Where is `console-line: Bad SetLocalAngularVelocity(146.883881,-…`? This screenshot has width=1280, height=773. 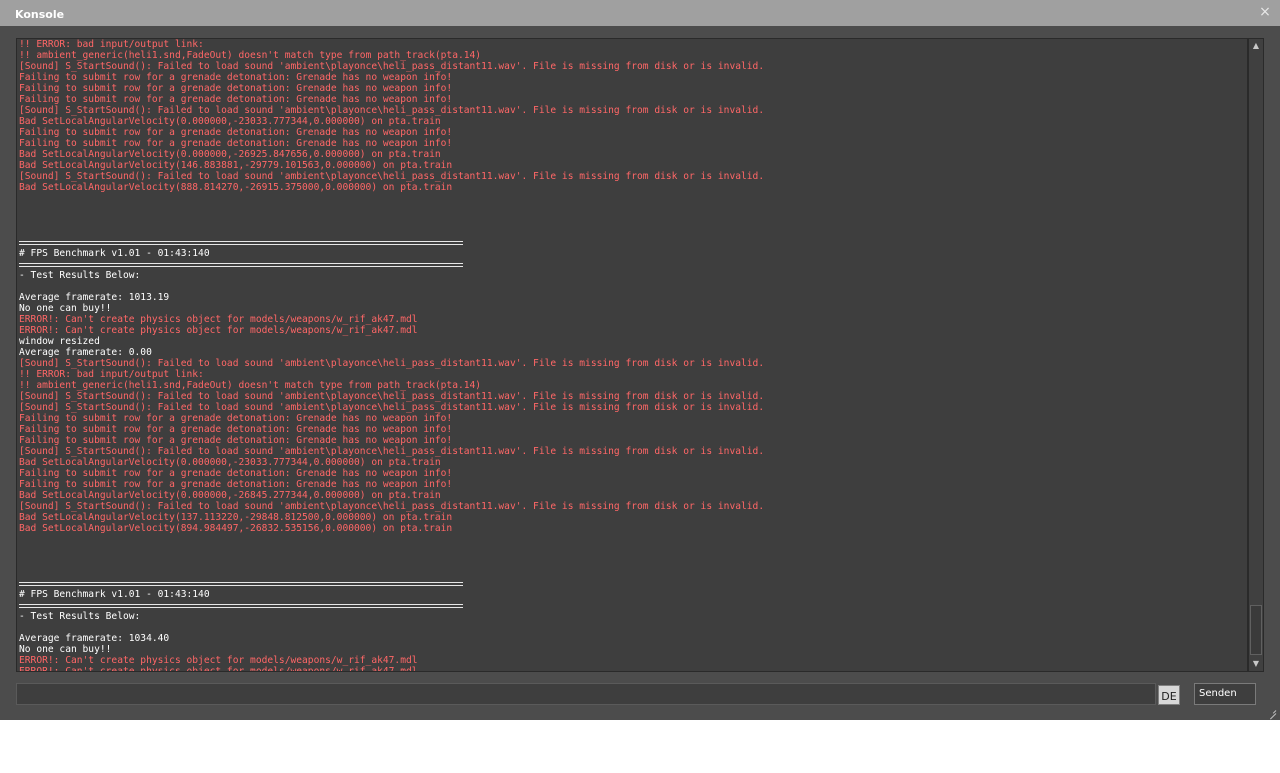 console-line: Bad SetLocalAngularVelocity(146.883881,-… is located at coordinates (236, 165).